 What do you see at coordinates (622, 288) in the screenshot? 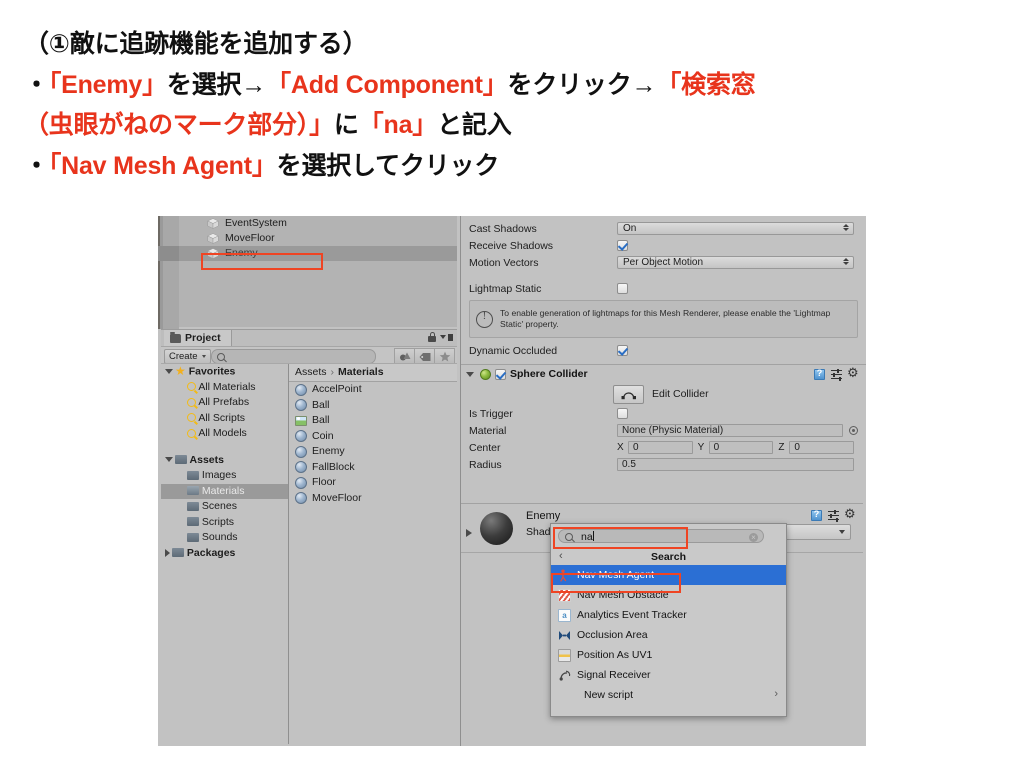
I see `lightmap-static-checkbox` at bounding box center [622, 288].